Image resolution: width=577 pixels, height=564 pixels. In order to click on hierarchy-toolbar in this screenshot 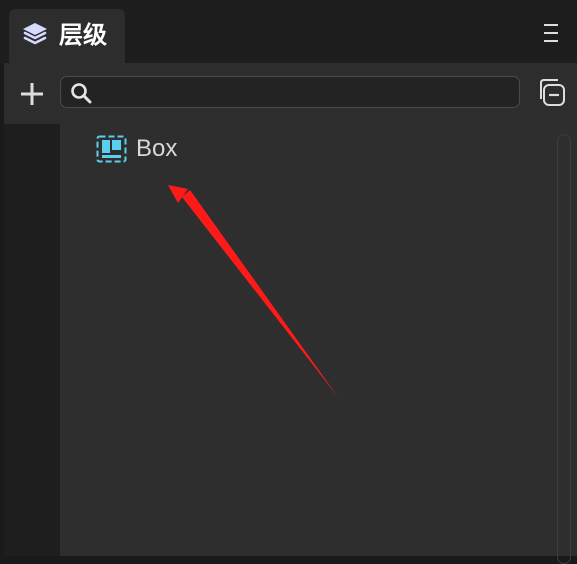, I will do `click(290, 93)`.